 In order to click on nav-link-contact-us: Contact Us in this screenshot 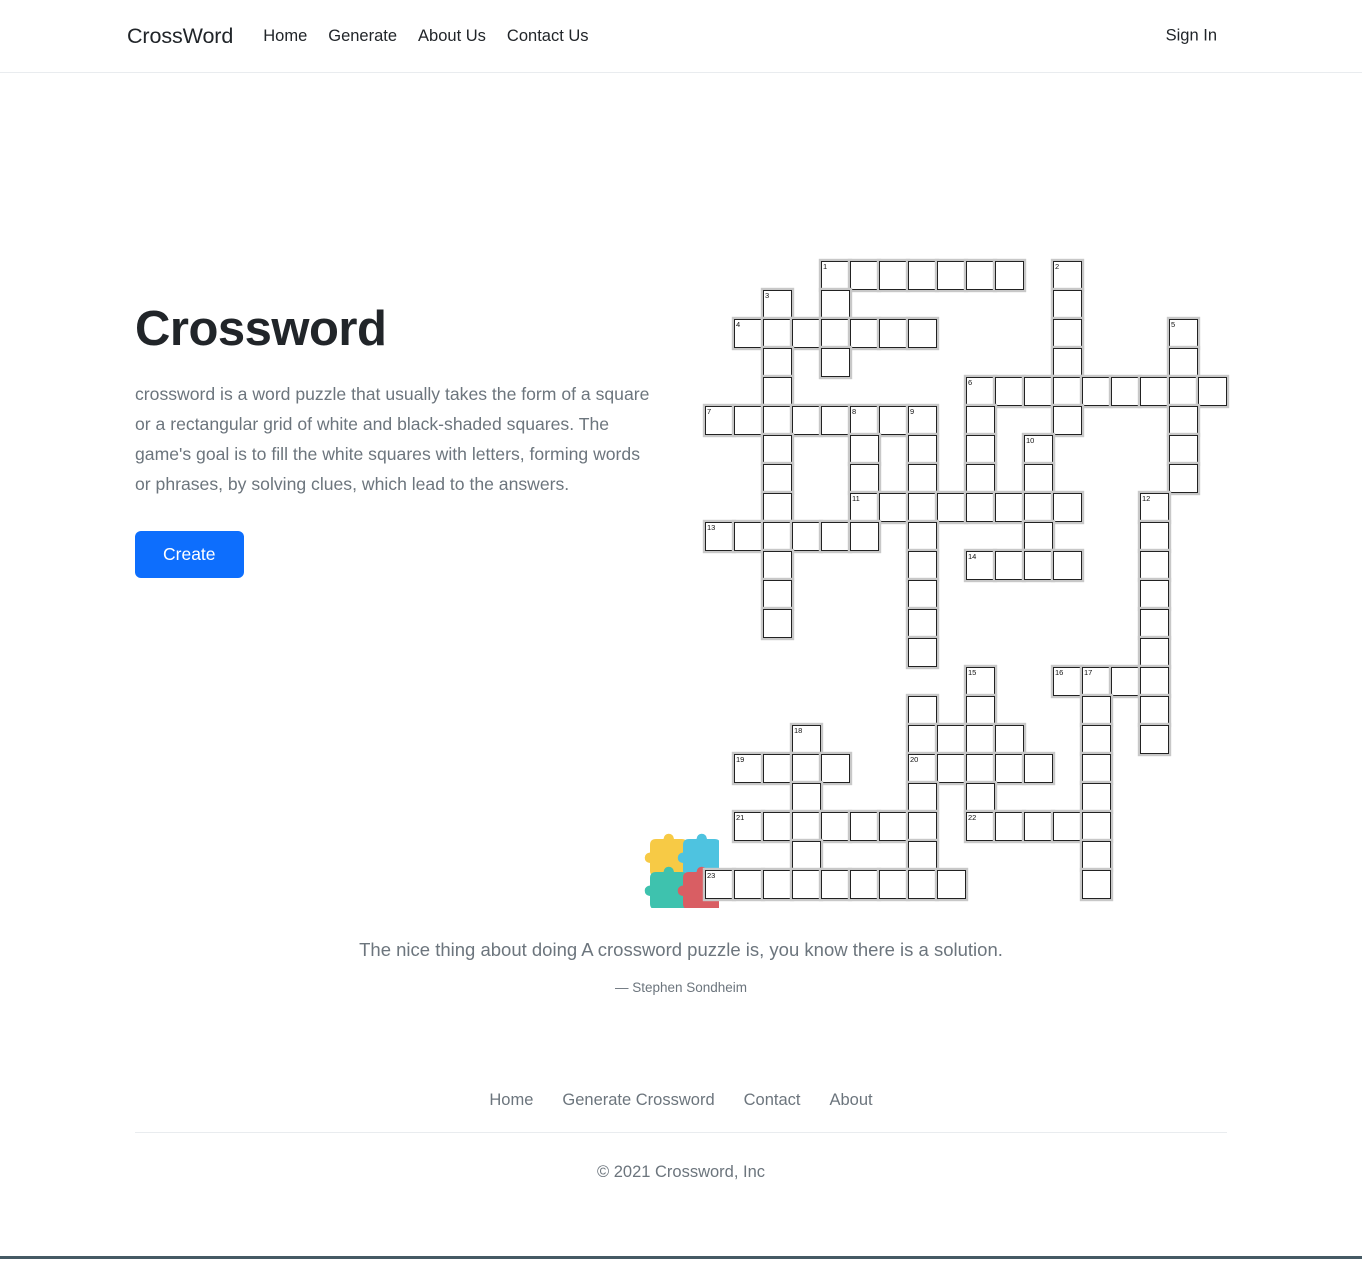, I will do `click(548, 36)`.